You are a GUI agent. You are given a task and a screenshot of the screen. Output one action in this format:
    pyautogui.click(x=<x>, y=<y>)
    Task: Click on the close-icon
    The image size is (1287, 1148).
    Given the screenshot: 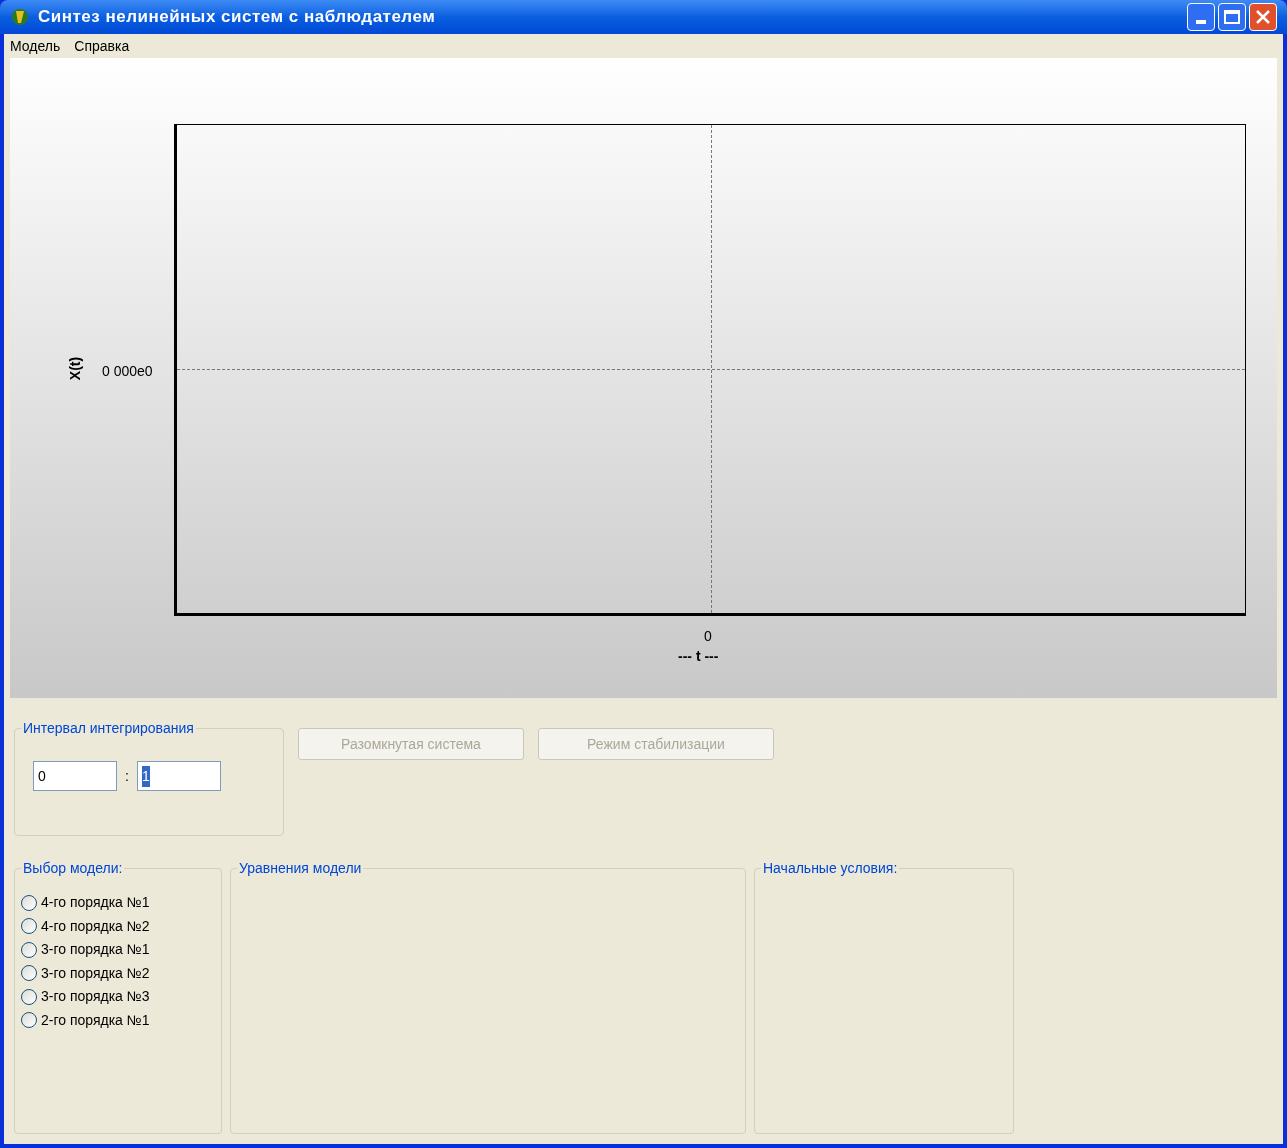 What is the action you would take?
    pyautogui.click(x=1263, y=17)
    